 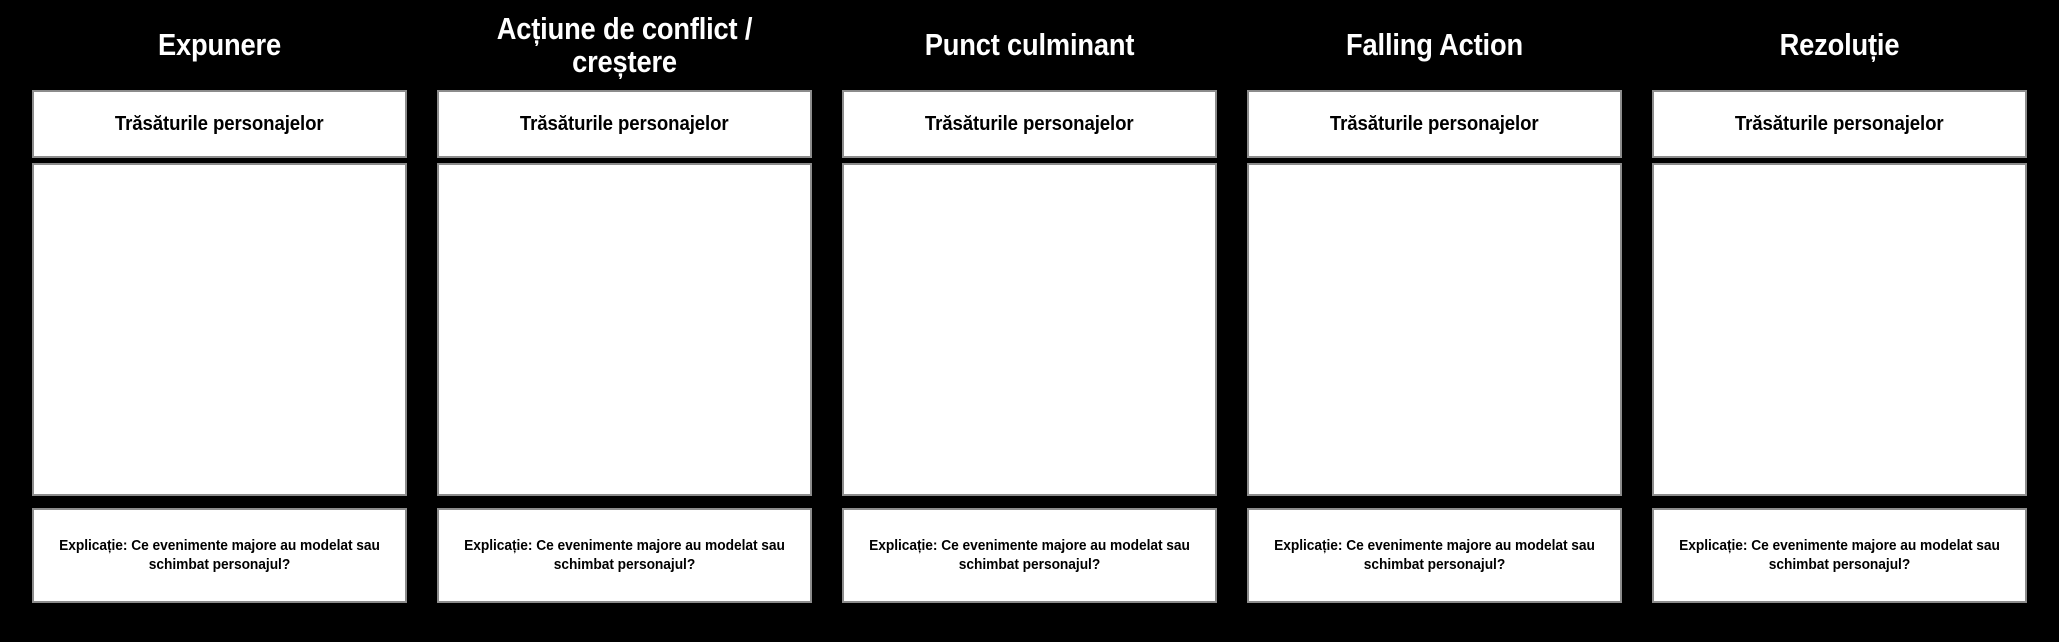 What do you see at coordinates (624, 44) in the screenshot?
I see `column-heading: Acțiune de conflict / creștere` at bounding box center [624, 44].